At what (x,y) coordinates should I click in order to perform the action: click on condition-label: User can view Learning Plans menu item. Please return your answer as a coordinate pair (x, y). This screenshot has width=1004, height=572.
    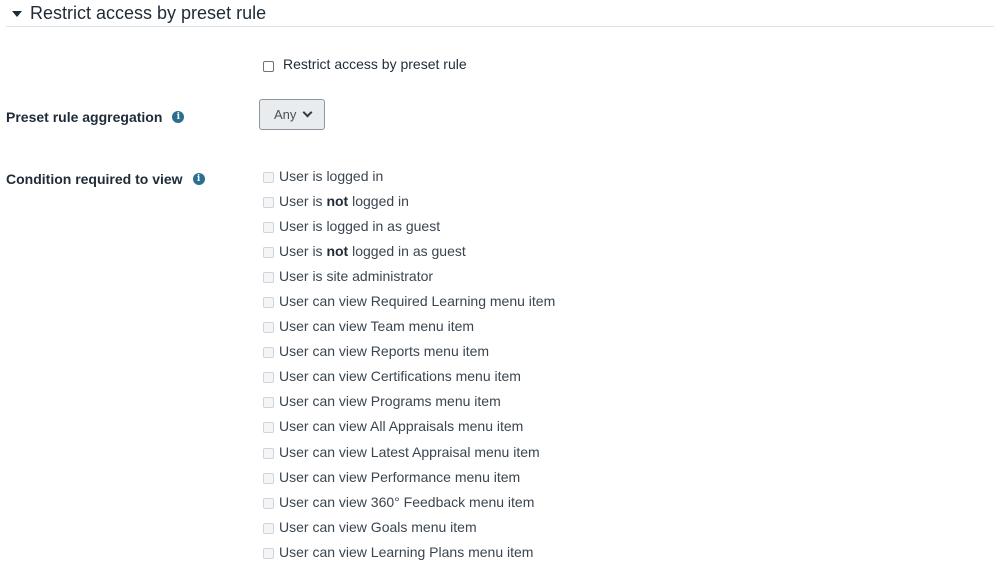
    Looking at the image, I should click on (406, 551).